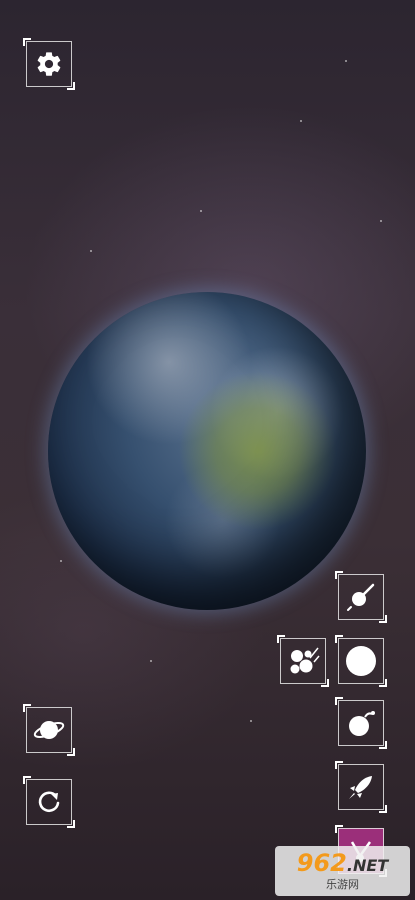 The height and width of the screenshot is (900, 415). I want to click on asteroid-cluster-icon, so click(305, 660).